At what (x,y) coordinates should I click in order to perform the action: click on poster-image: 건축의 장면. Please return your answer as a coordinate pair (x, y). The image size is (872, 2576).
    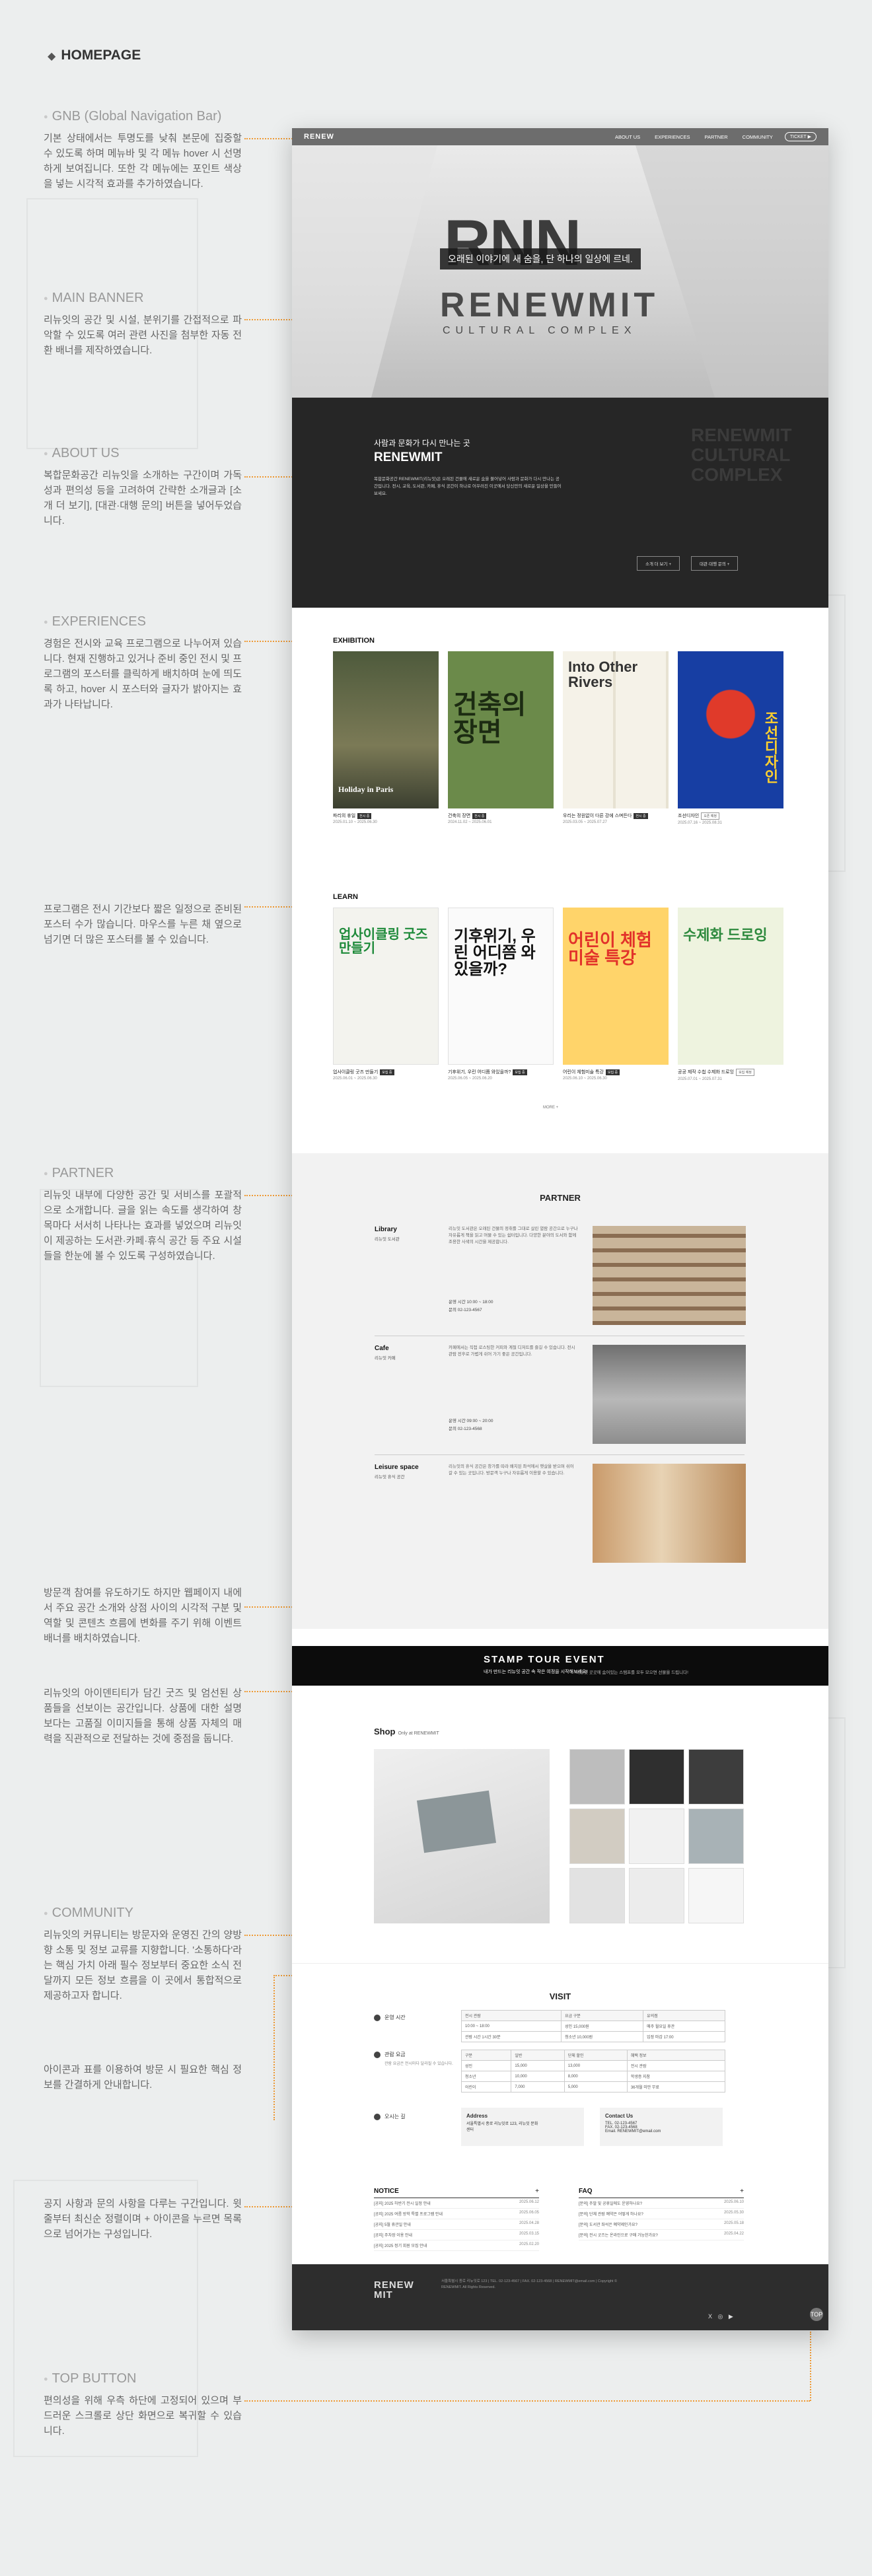
    Looking at the image, I should click on (501, 730).